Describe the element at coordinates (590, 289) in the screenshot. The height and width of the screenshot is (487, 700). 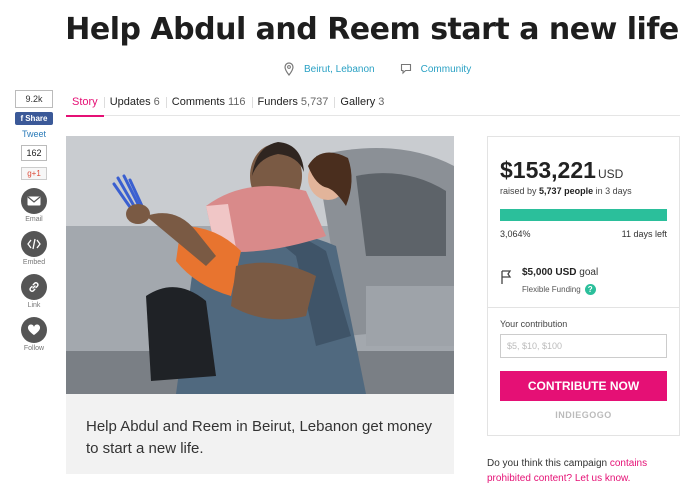
I see `help-icon: ?` at that location.